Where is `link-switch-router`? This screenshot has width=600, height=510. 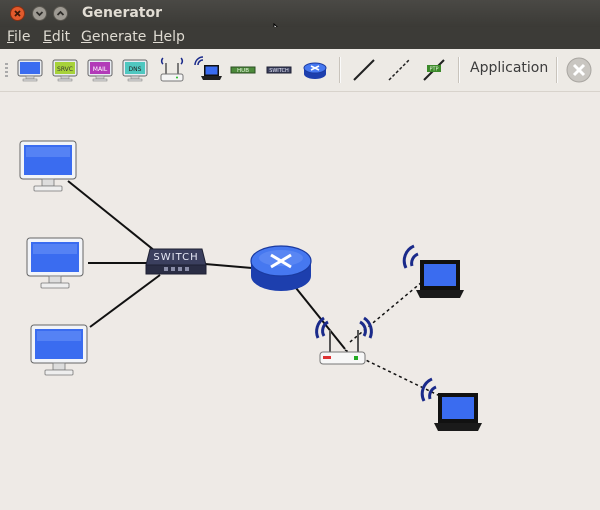 link-switch-router is located at coordinates (228, 266).